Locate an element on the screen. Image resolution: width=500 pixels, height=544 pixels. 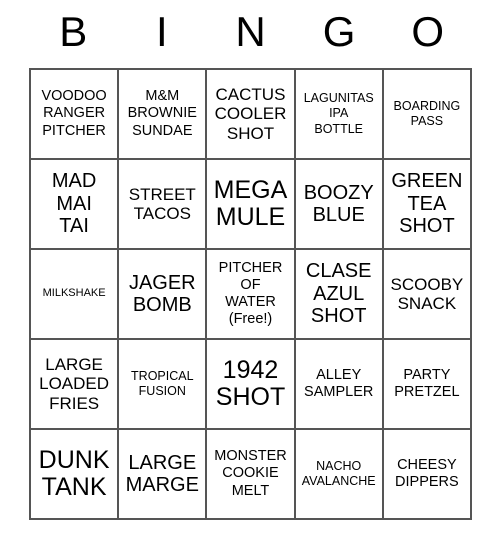
bingo-cell-o1: BOARDING PASS is located at coordinates (427, 115).